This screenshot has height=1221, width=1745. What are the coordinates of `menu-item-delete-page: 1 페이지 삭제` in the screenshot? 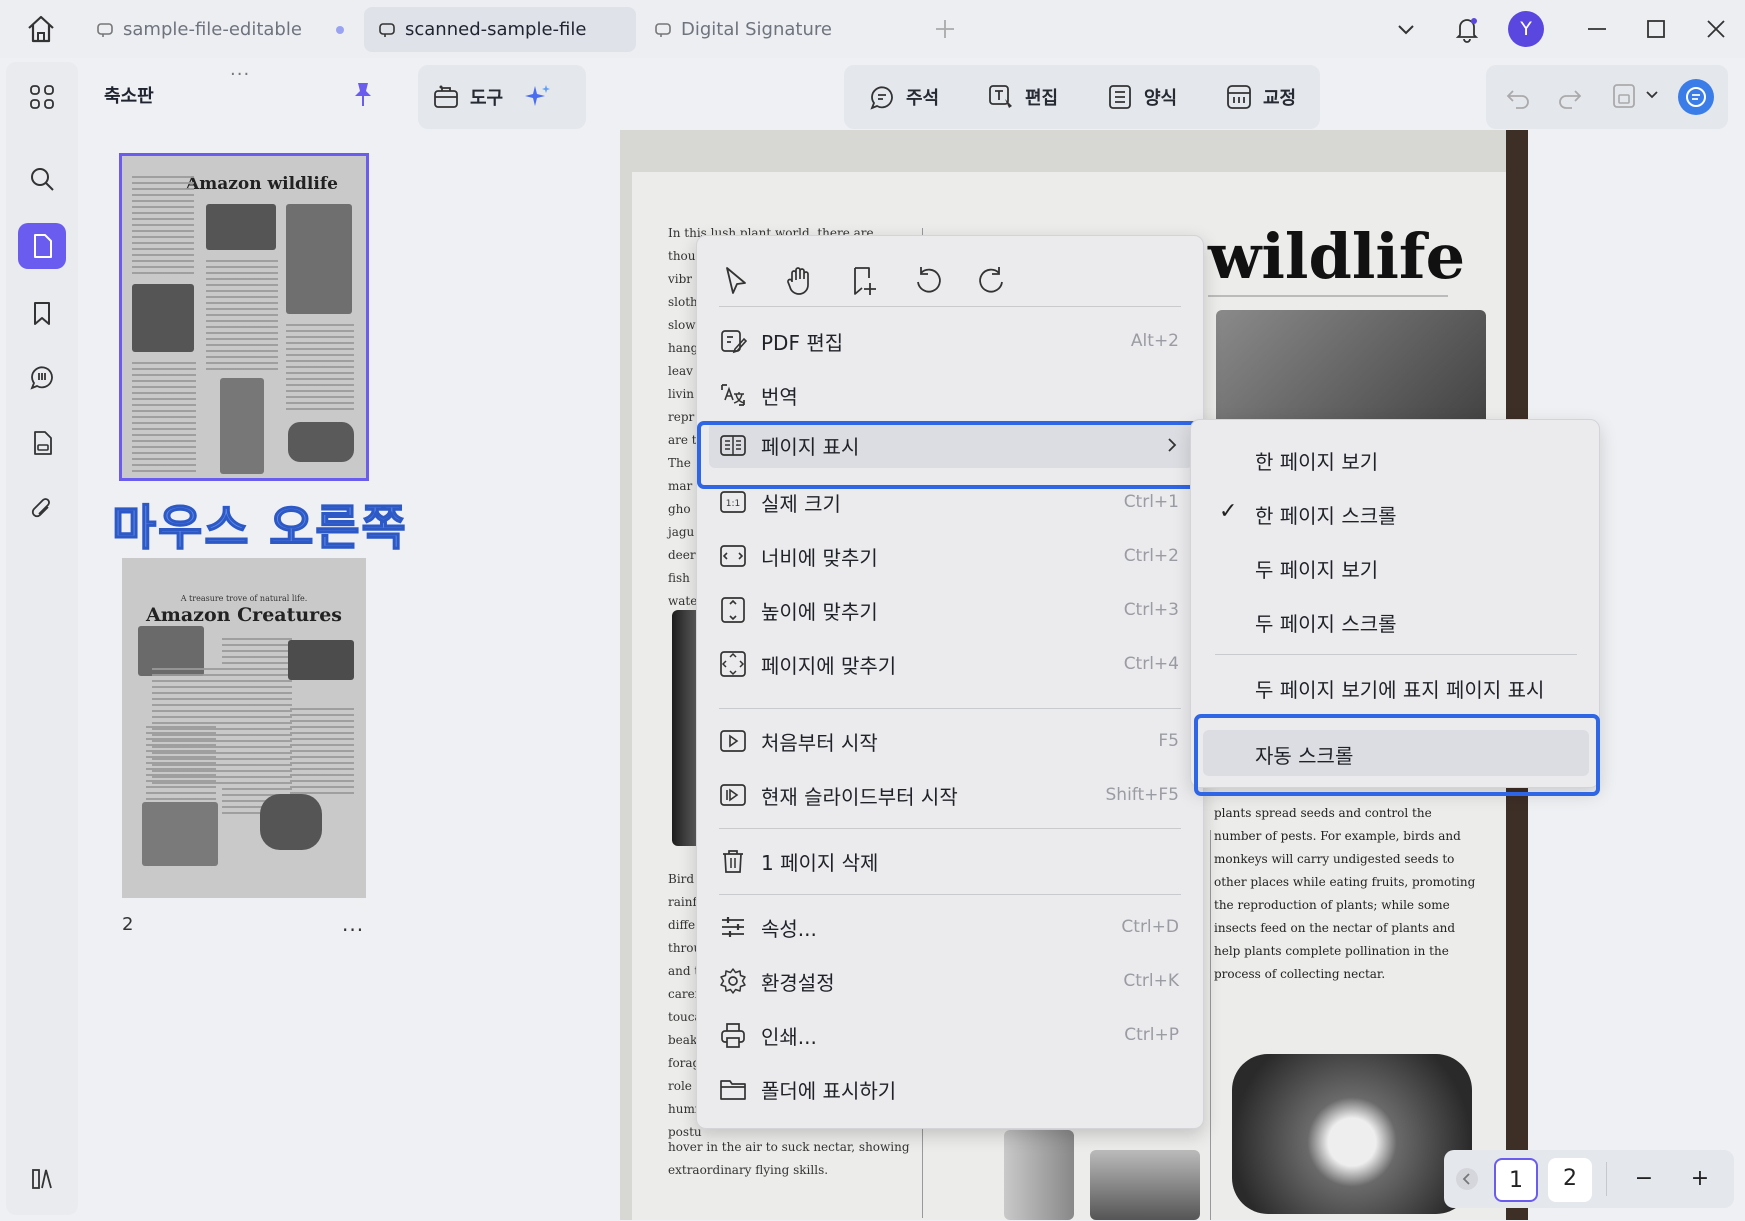 It's located at (951, 861).